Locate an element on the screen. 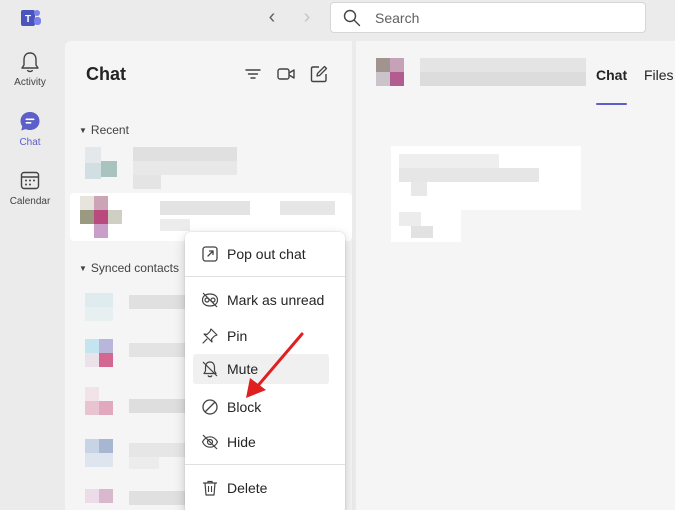  section-synced-label: Synced contacts is located at coordinates (134, 268).